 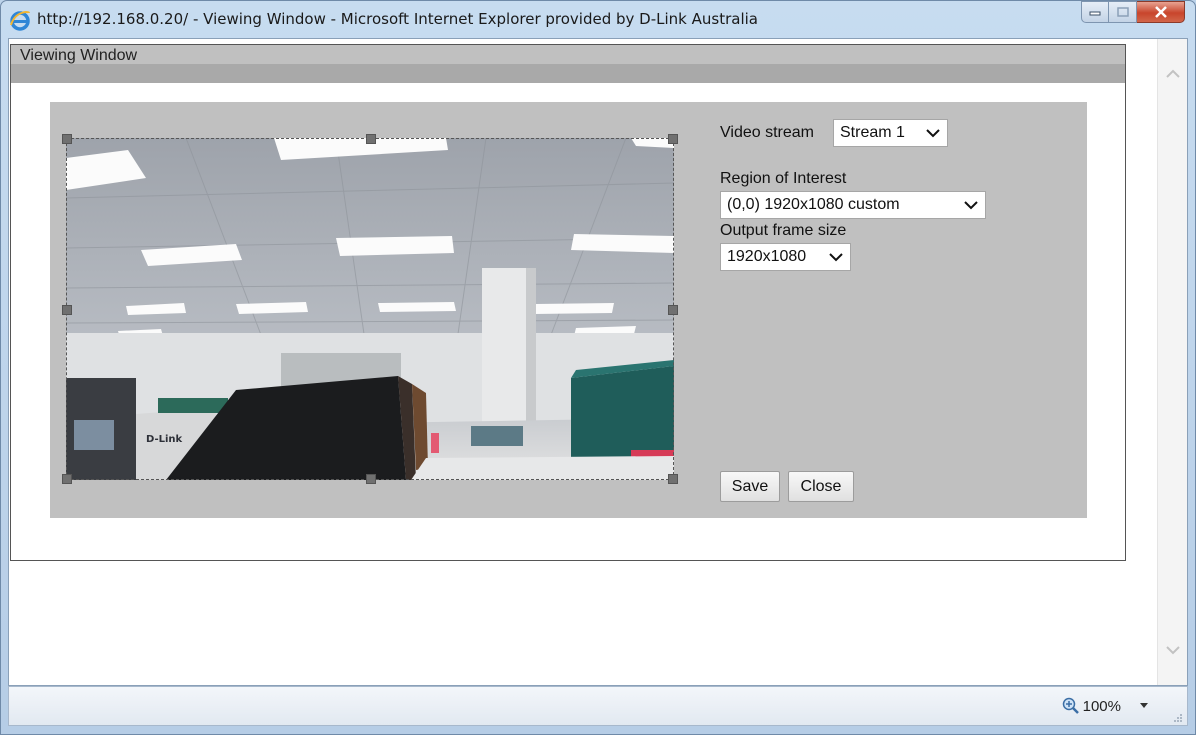 What do you see at coordinates (872, 132) in the screenshot?
I see `video-stream-value: Stream 1` at bounding box center [872, 132].